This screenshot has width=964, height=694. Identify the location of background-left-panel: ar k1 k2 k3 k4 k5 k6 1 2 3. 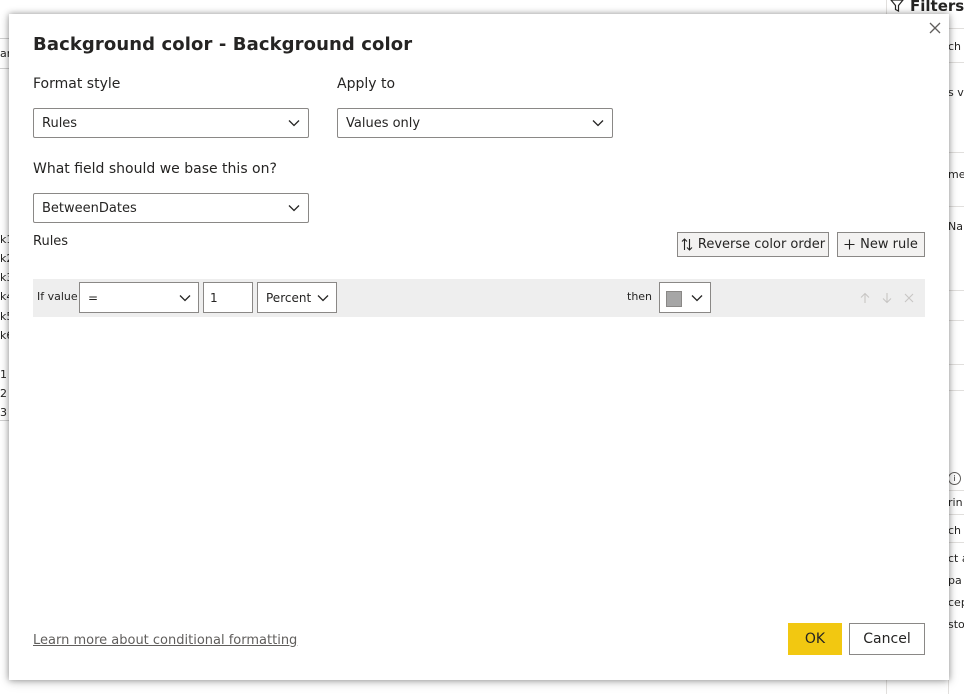
(6, 347).